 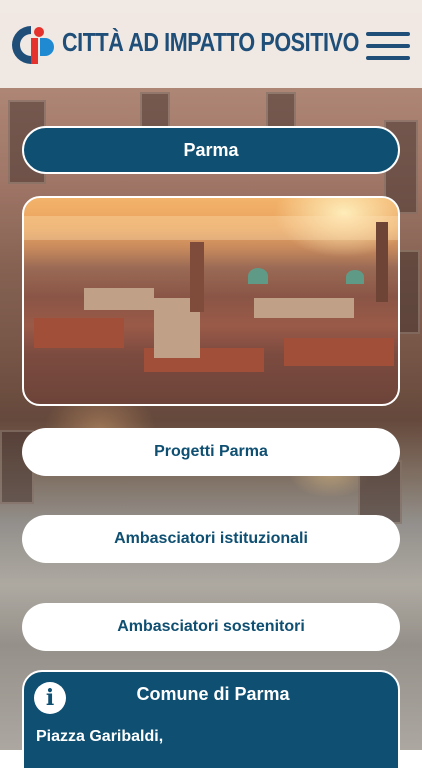 I want to click on info-card: i Comune di Parma Piazza Garibaldi,, so click(x=211, y=720).